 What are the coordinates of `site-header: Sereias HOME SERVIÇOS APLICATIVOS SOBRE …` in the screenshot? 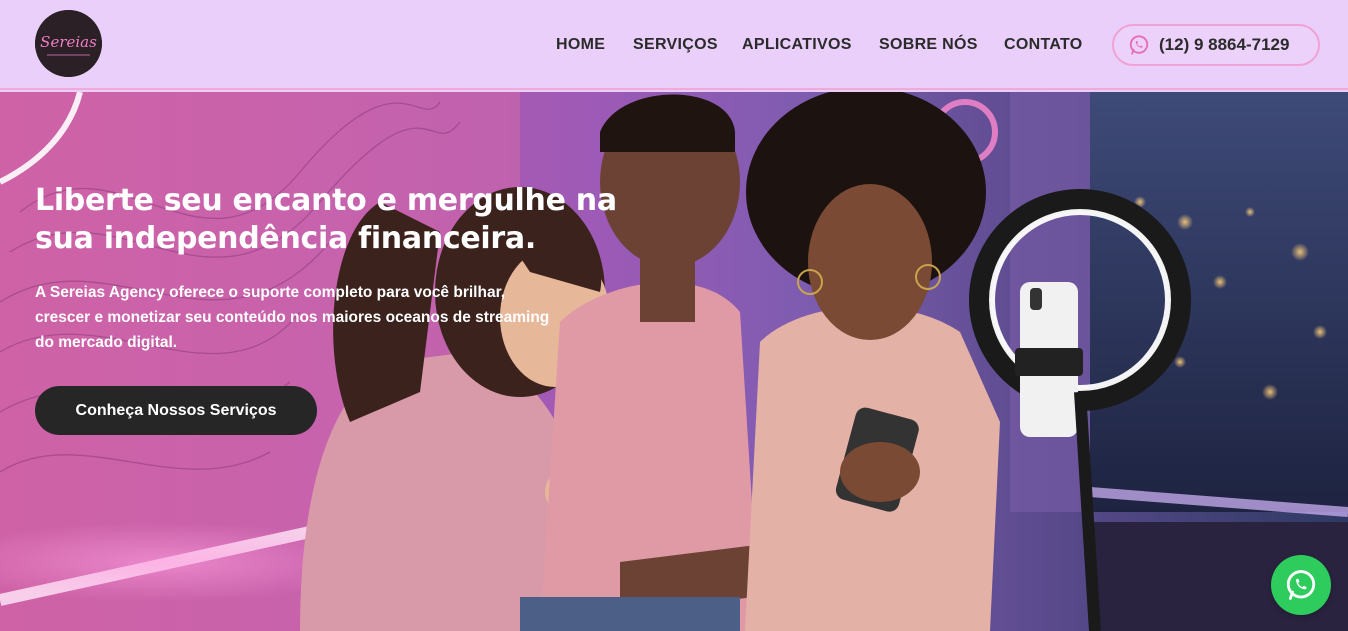 It's located at (674, 45).